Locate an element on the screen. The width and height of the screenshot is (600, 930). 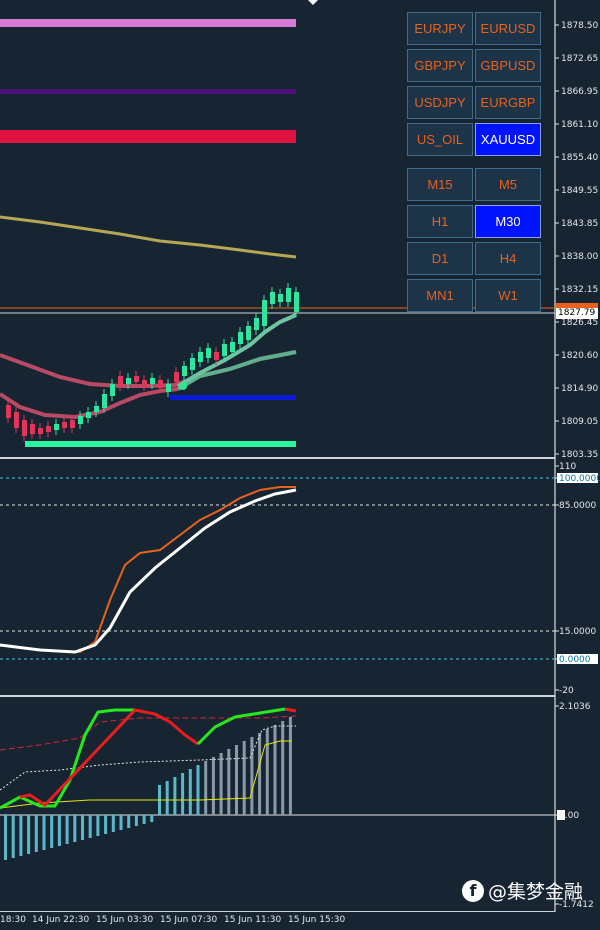
price-tick-label: 1826.45 is located at coordinates (579, 323).